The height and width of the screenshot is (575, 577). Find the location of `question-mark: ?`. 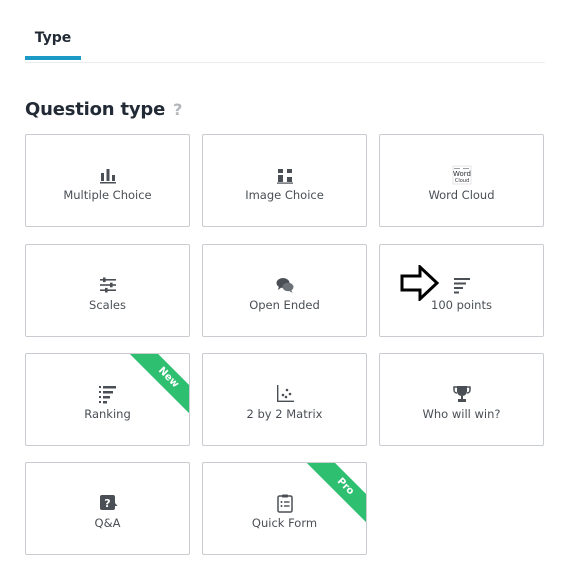

question-mark: ? is located at coordinates (107, 503).